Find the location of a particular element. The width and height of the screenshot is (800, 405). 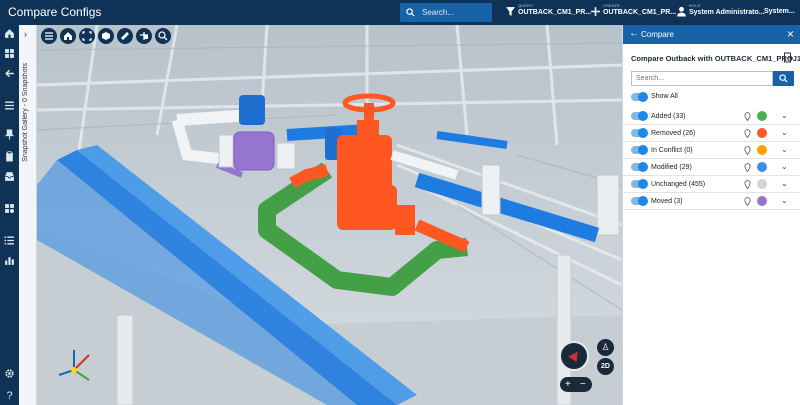

zoom-control: + − is located at coordinates (576, 384).